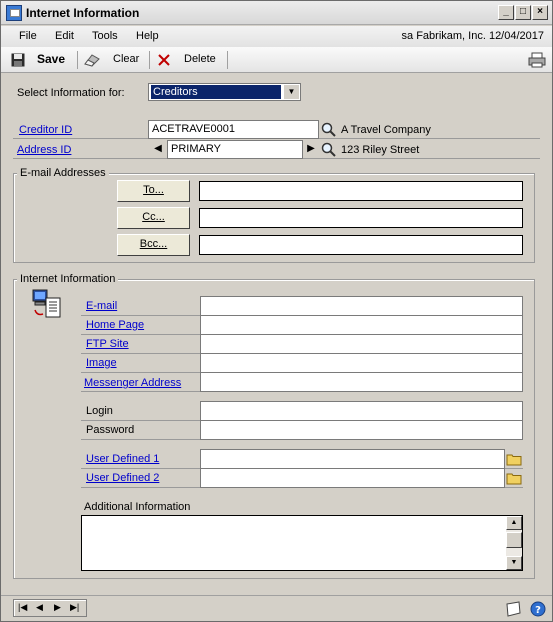  What do you see at coordinates (158, 149) in the screenshot?
I see `previous-arrow-icon: ◀` at bounding box center [158, 149].